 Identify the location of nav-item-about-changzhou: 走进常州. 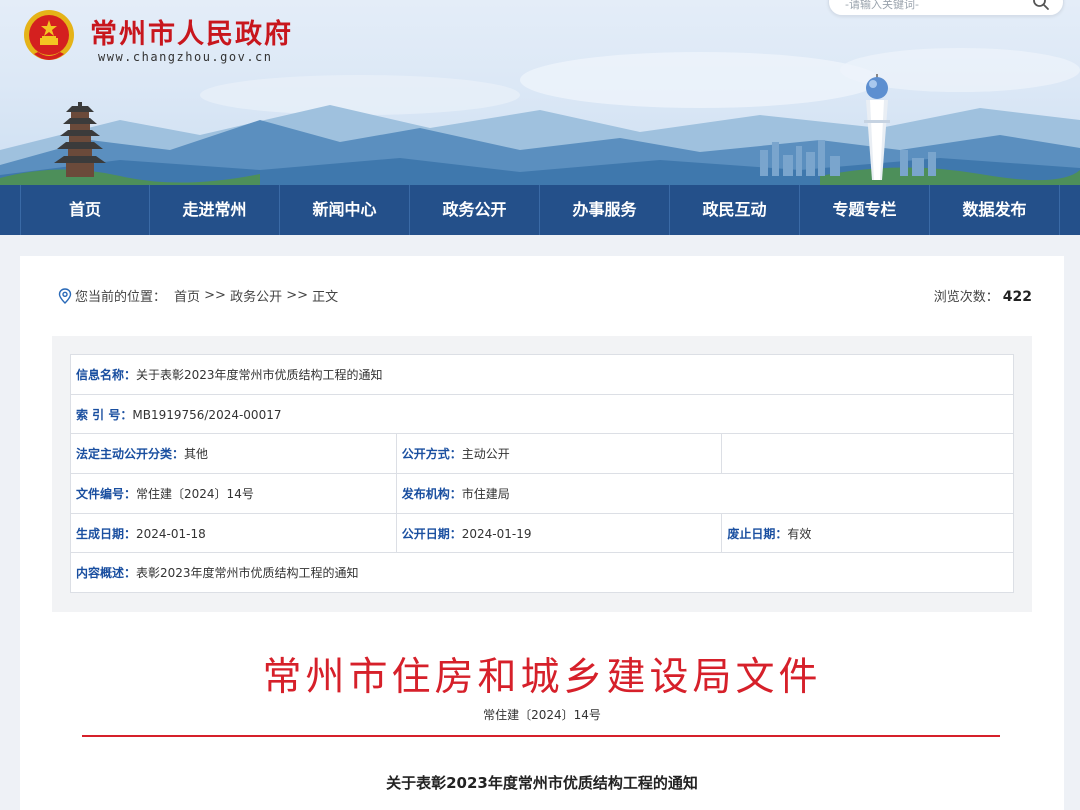
(215, 210).